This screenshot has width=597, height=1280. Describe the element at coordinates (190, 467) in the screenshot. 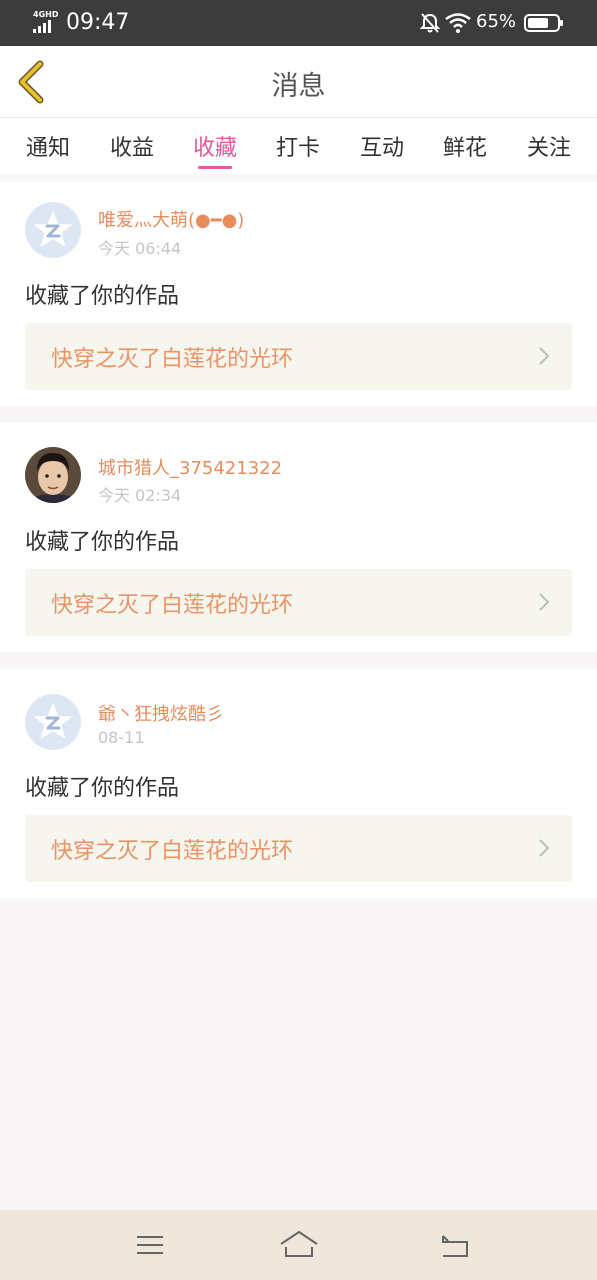

I see `username: 城市猎人_375421322` at that location.